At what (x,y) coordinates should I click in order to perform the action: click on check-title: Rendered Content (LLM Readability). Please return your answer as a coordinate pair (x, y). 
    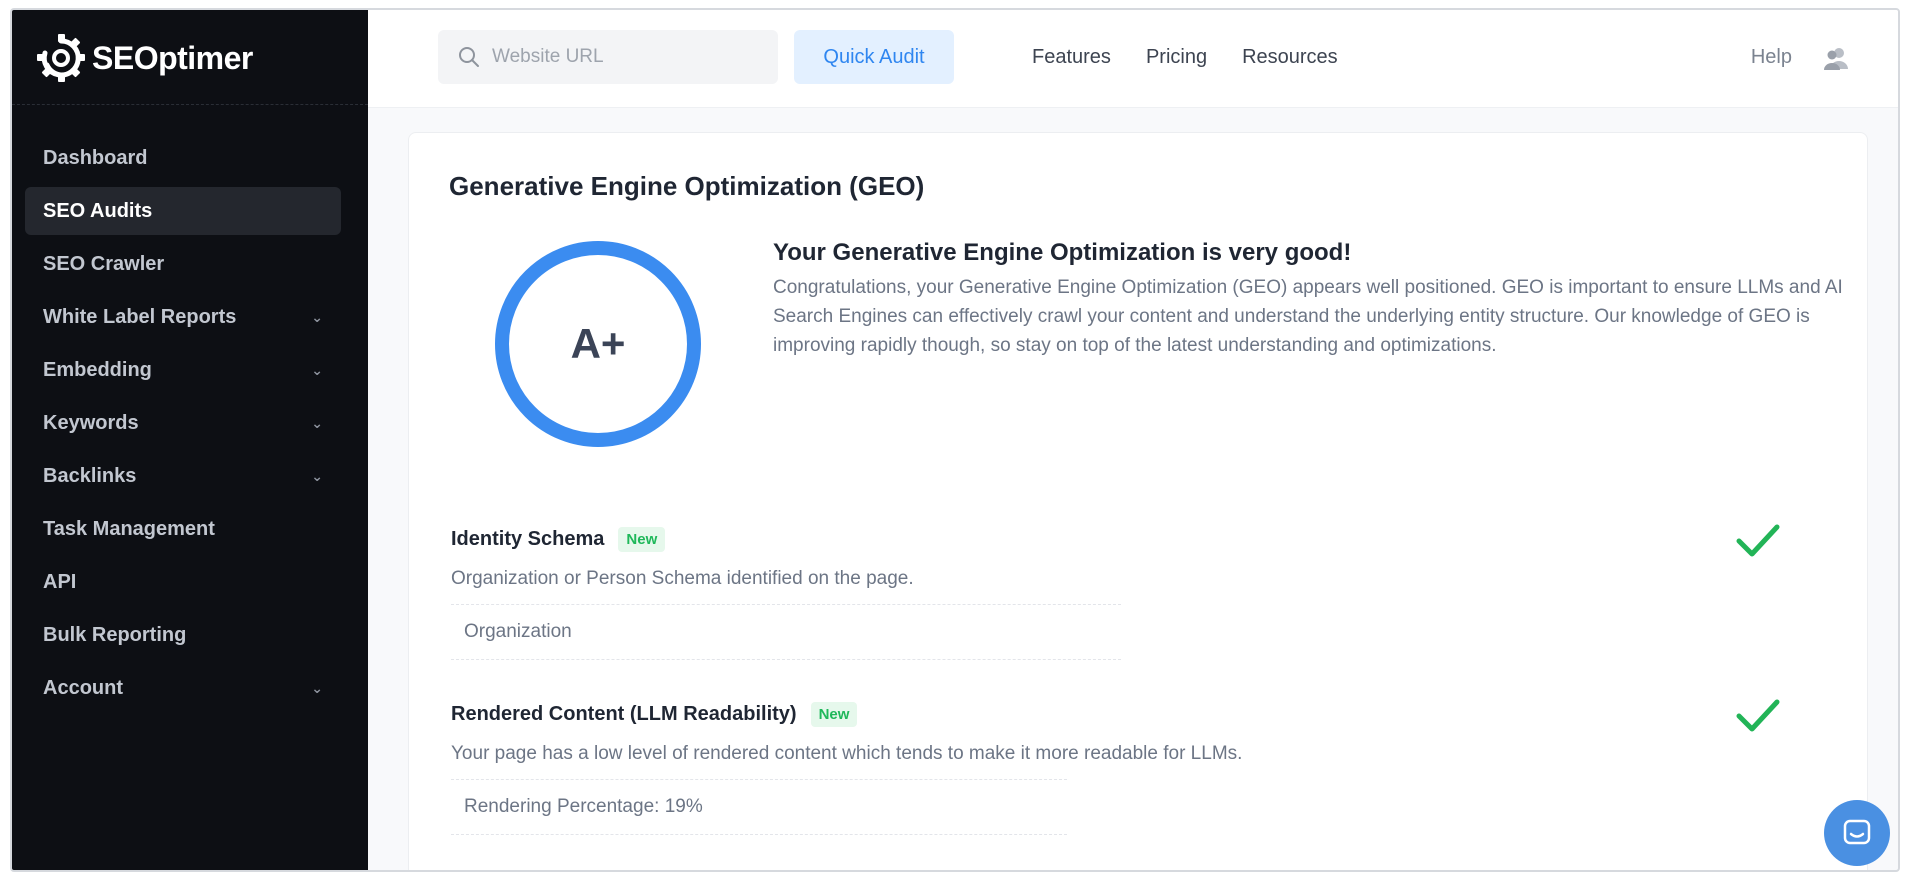
    Looking at the image, I should click on (624, 714).